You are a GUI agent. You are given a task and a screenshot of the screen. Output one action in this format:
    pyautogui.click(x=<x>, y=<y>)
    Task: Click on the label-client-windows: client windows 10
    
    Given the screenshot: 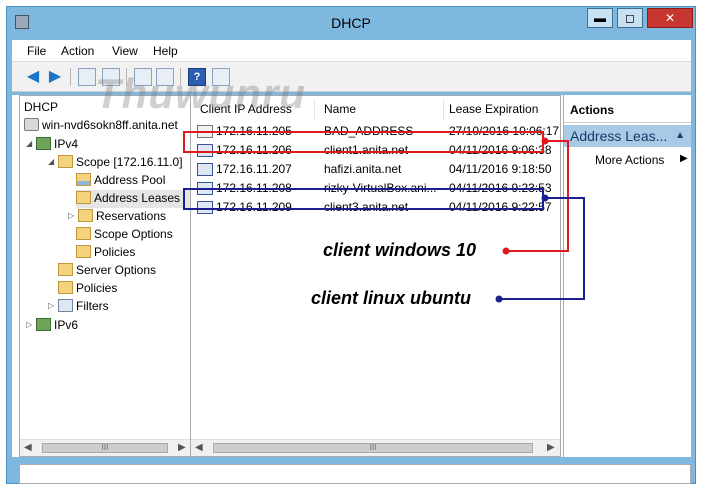 What is the action you would take?
    pyautogui.click(x=400, y=250)
    